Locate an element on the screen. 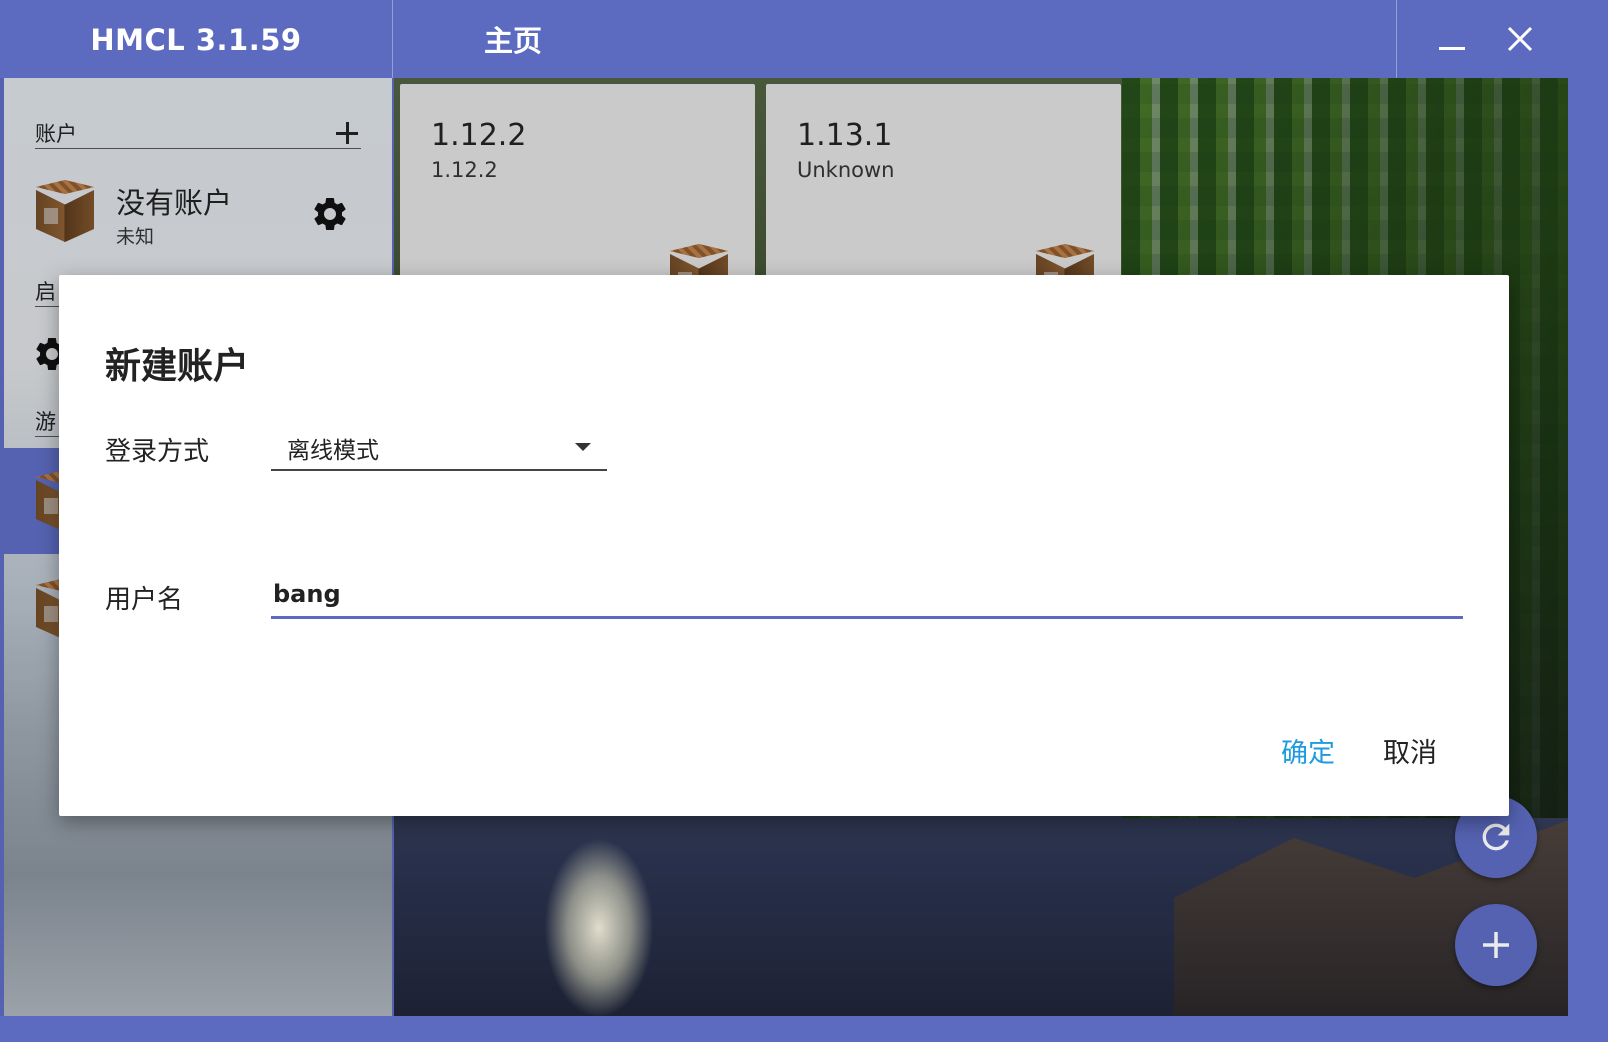  dialog-title: 新建账户 is located at coordinates (177, 366).